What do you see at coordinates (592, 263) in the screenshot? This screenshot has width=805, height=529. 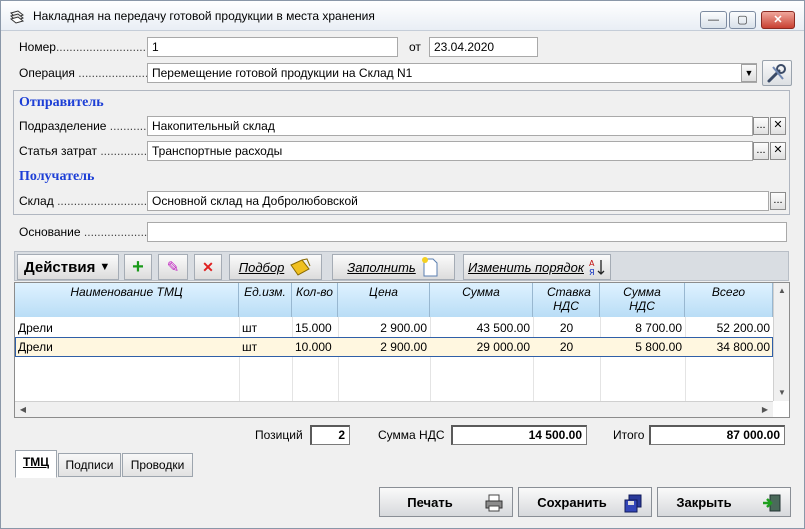 I see `svg-text: A` at bounding box center [592, 263].